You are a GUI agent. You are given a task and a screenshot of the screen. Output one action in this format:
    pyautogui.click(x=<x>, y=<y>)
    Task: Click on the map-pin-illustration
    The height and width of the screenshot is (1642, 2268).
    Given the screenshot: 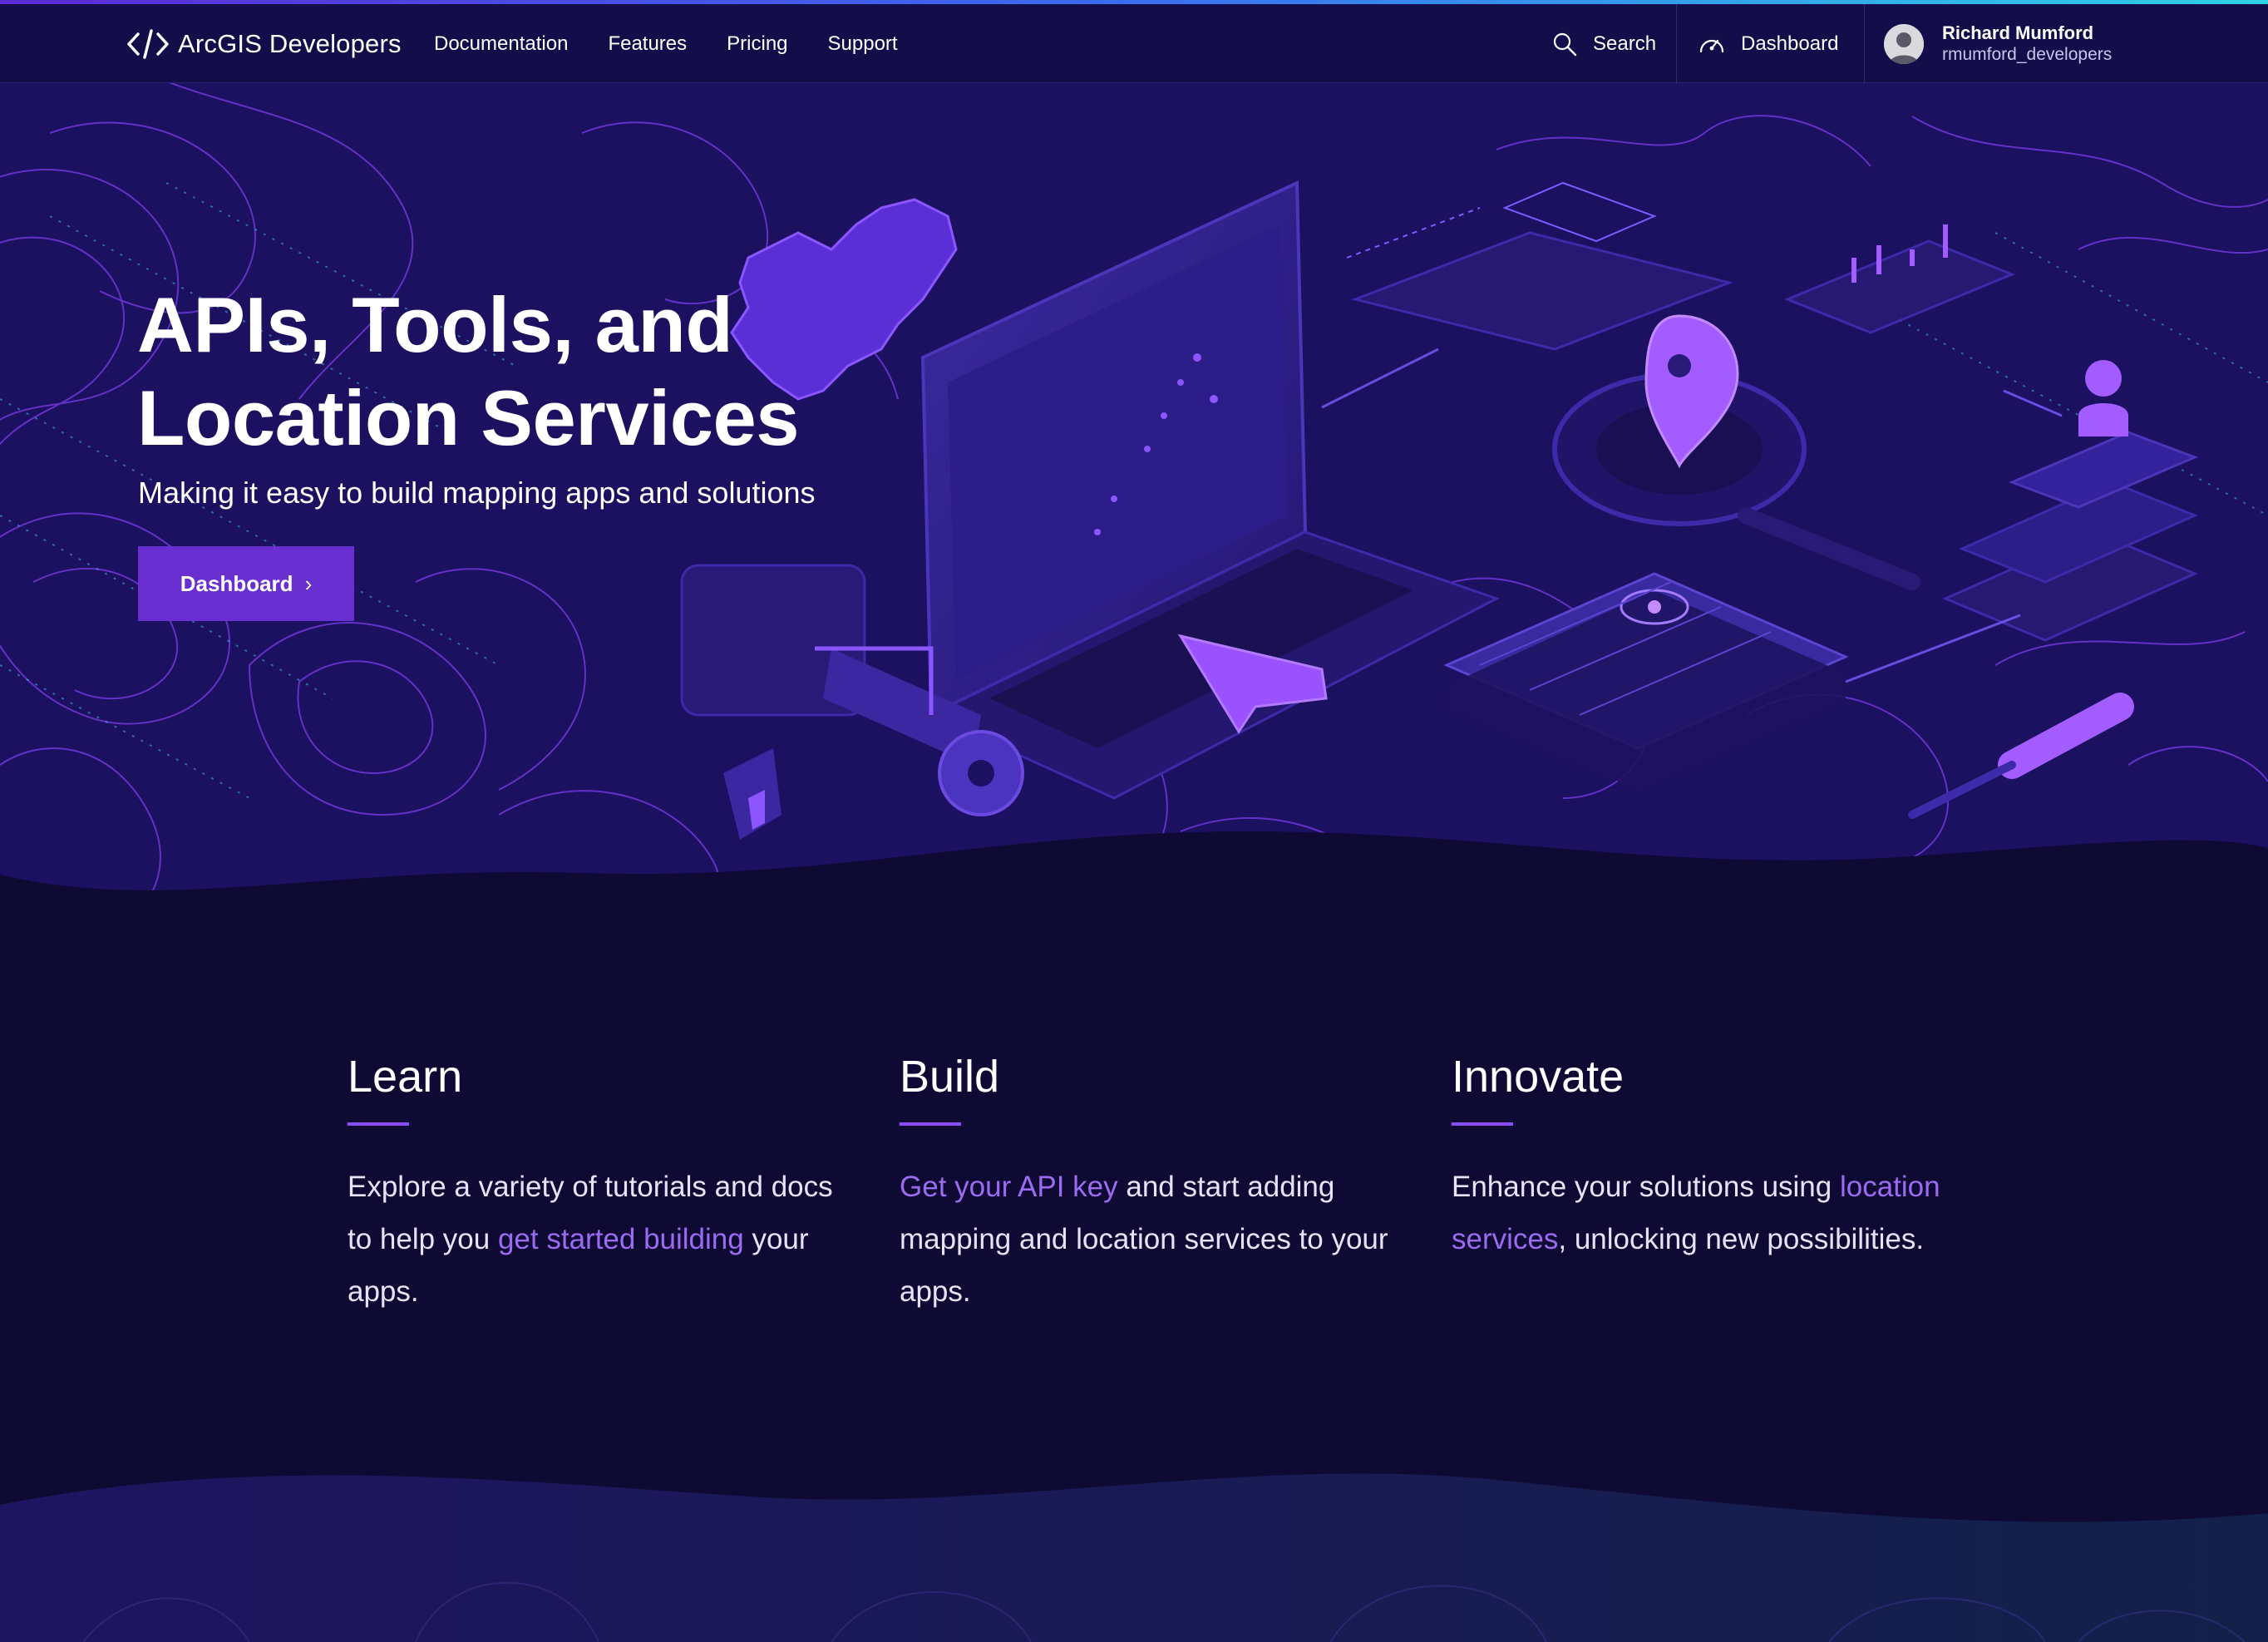 What is the action you would take?
    pyautogui.click(x=1736, y=452)
    